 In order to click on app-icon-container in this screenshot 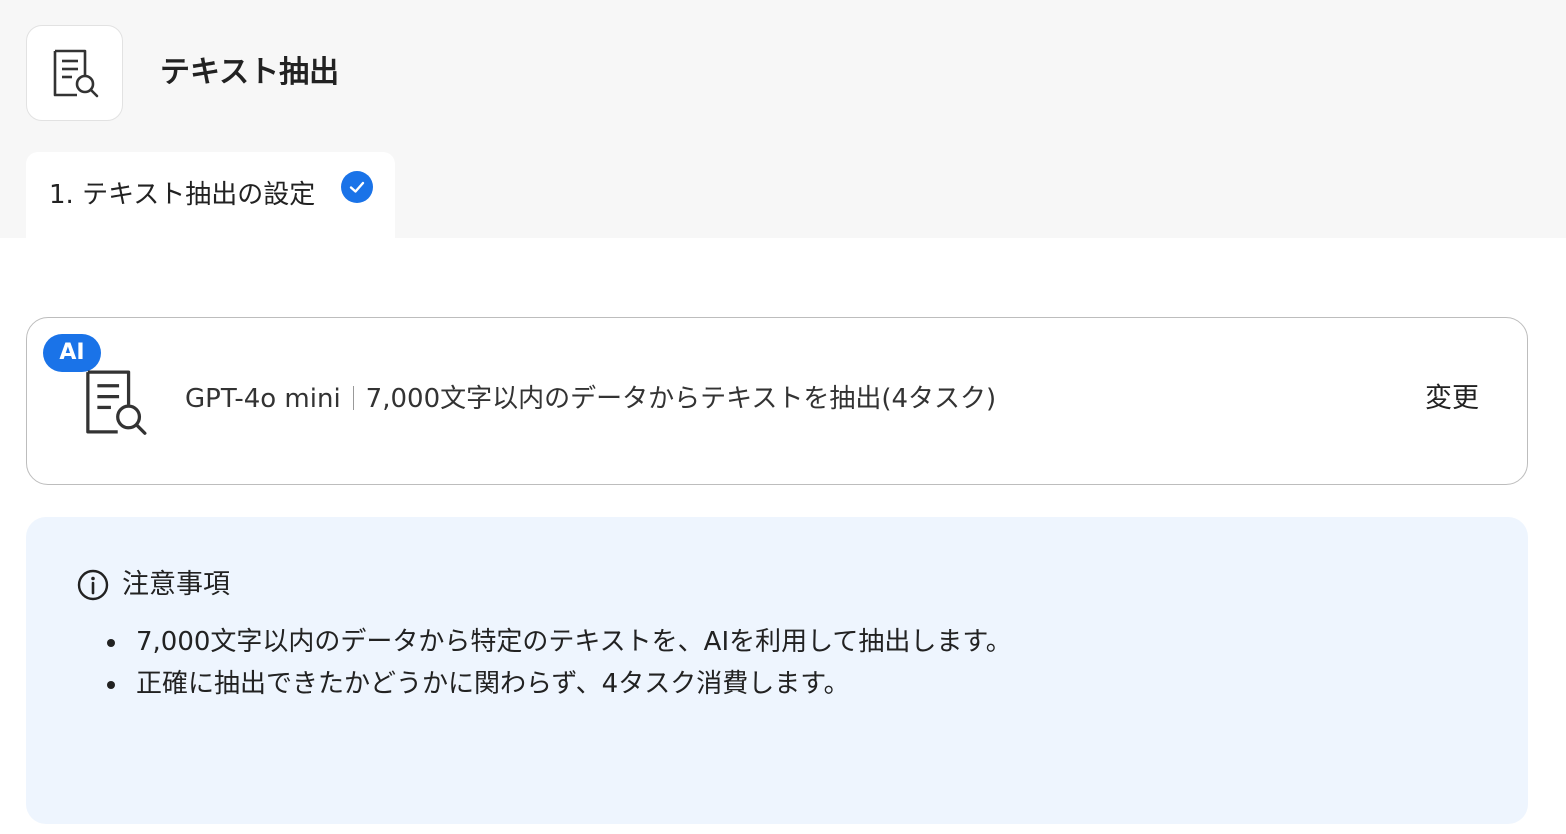, I will do `click(74, 73)`.